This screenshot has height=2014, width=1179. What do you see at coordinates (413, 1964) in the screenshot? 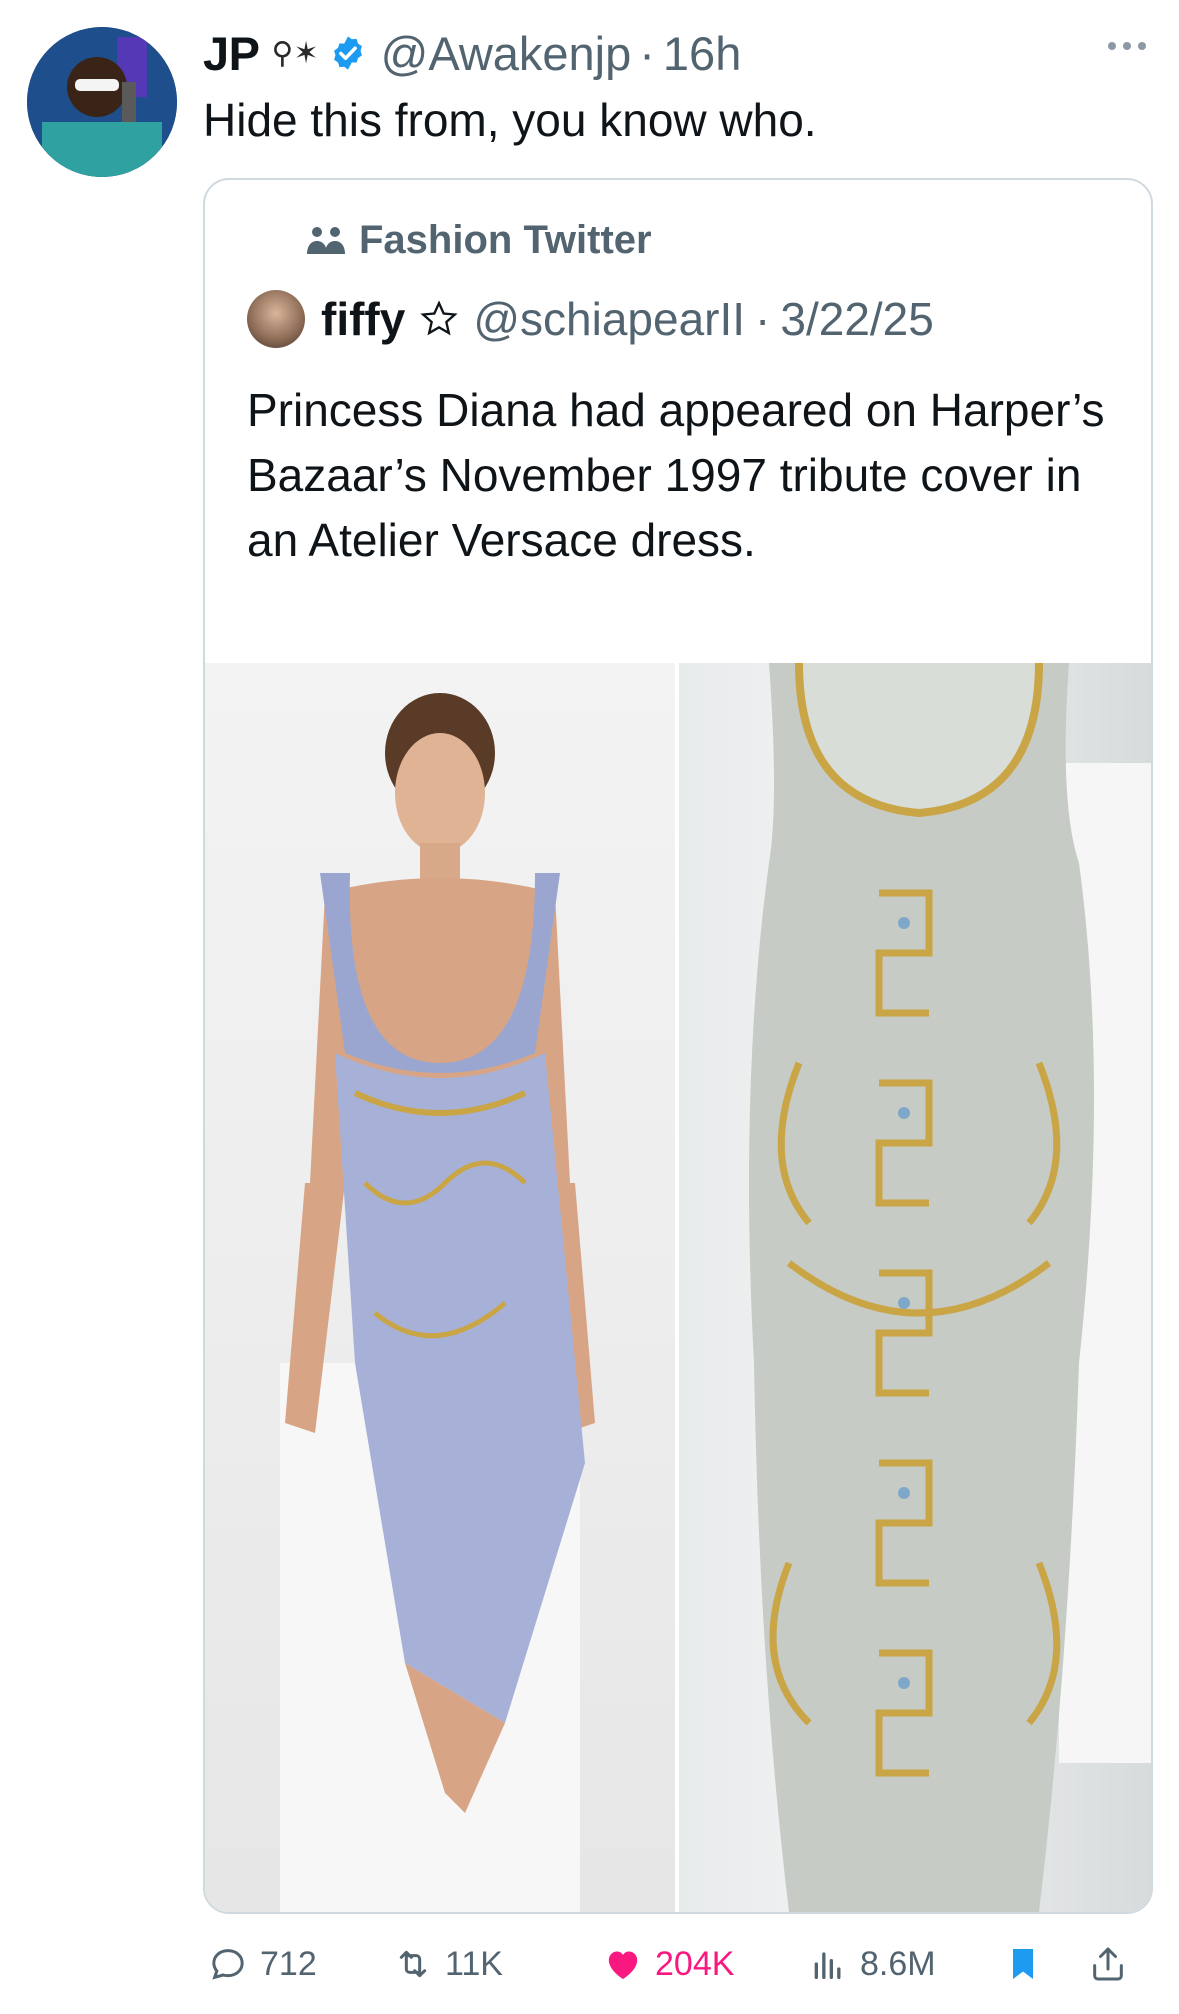
I see `retweet-icon` at bounding box center [413, 1964].